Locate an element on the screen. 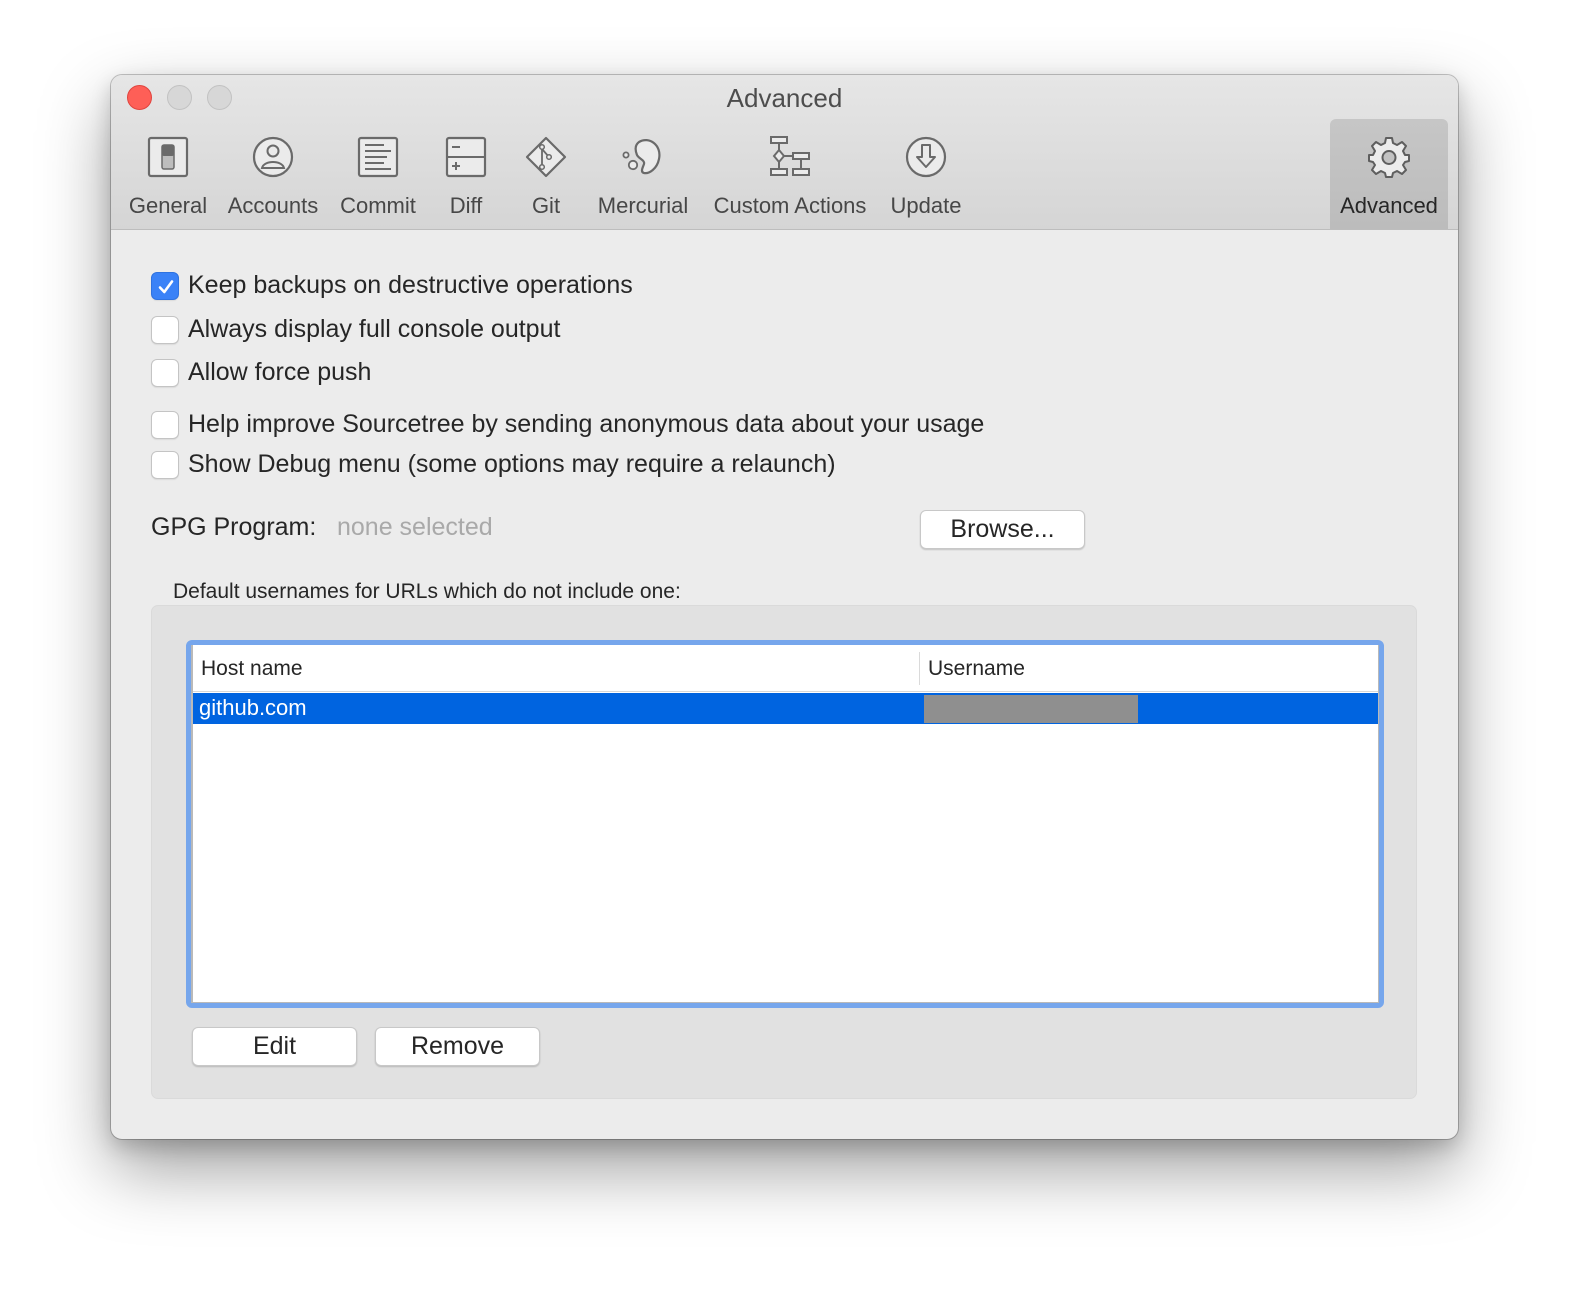 The image size is (1578, 1294). tab-label: Advanced is located at coordinates (1389, 205).